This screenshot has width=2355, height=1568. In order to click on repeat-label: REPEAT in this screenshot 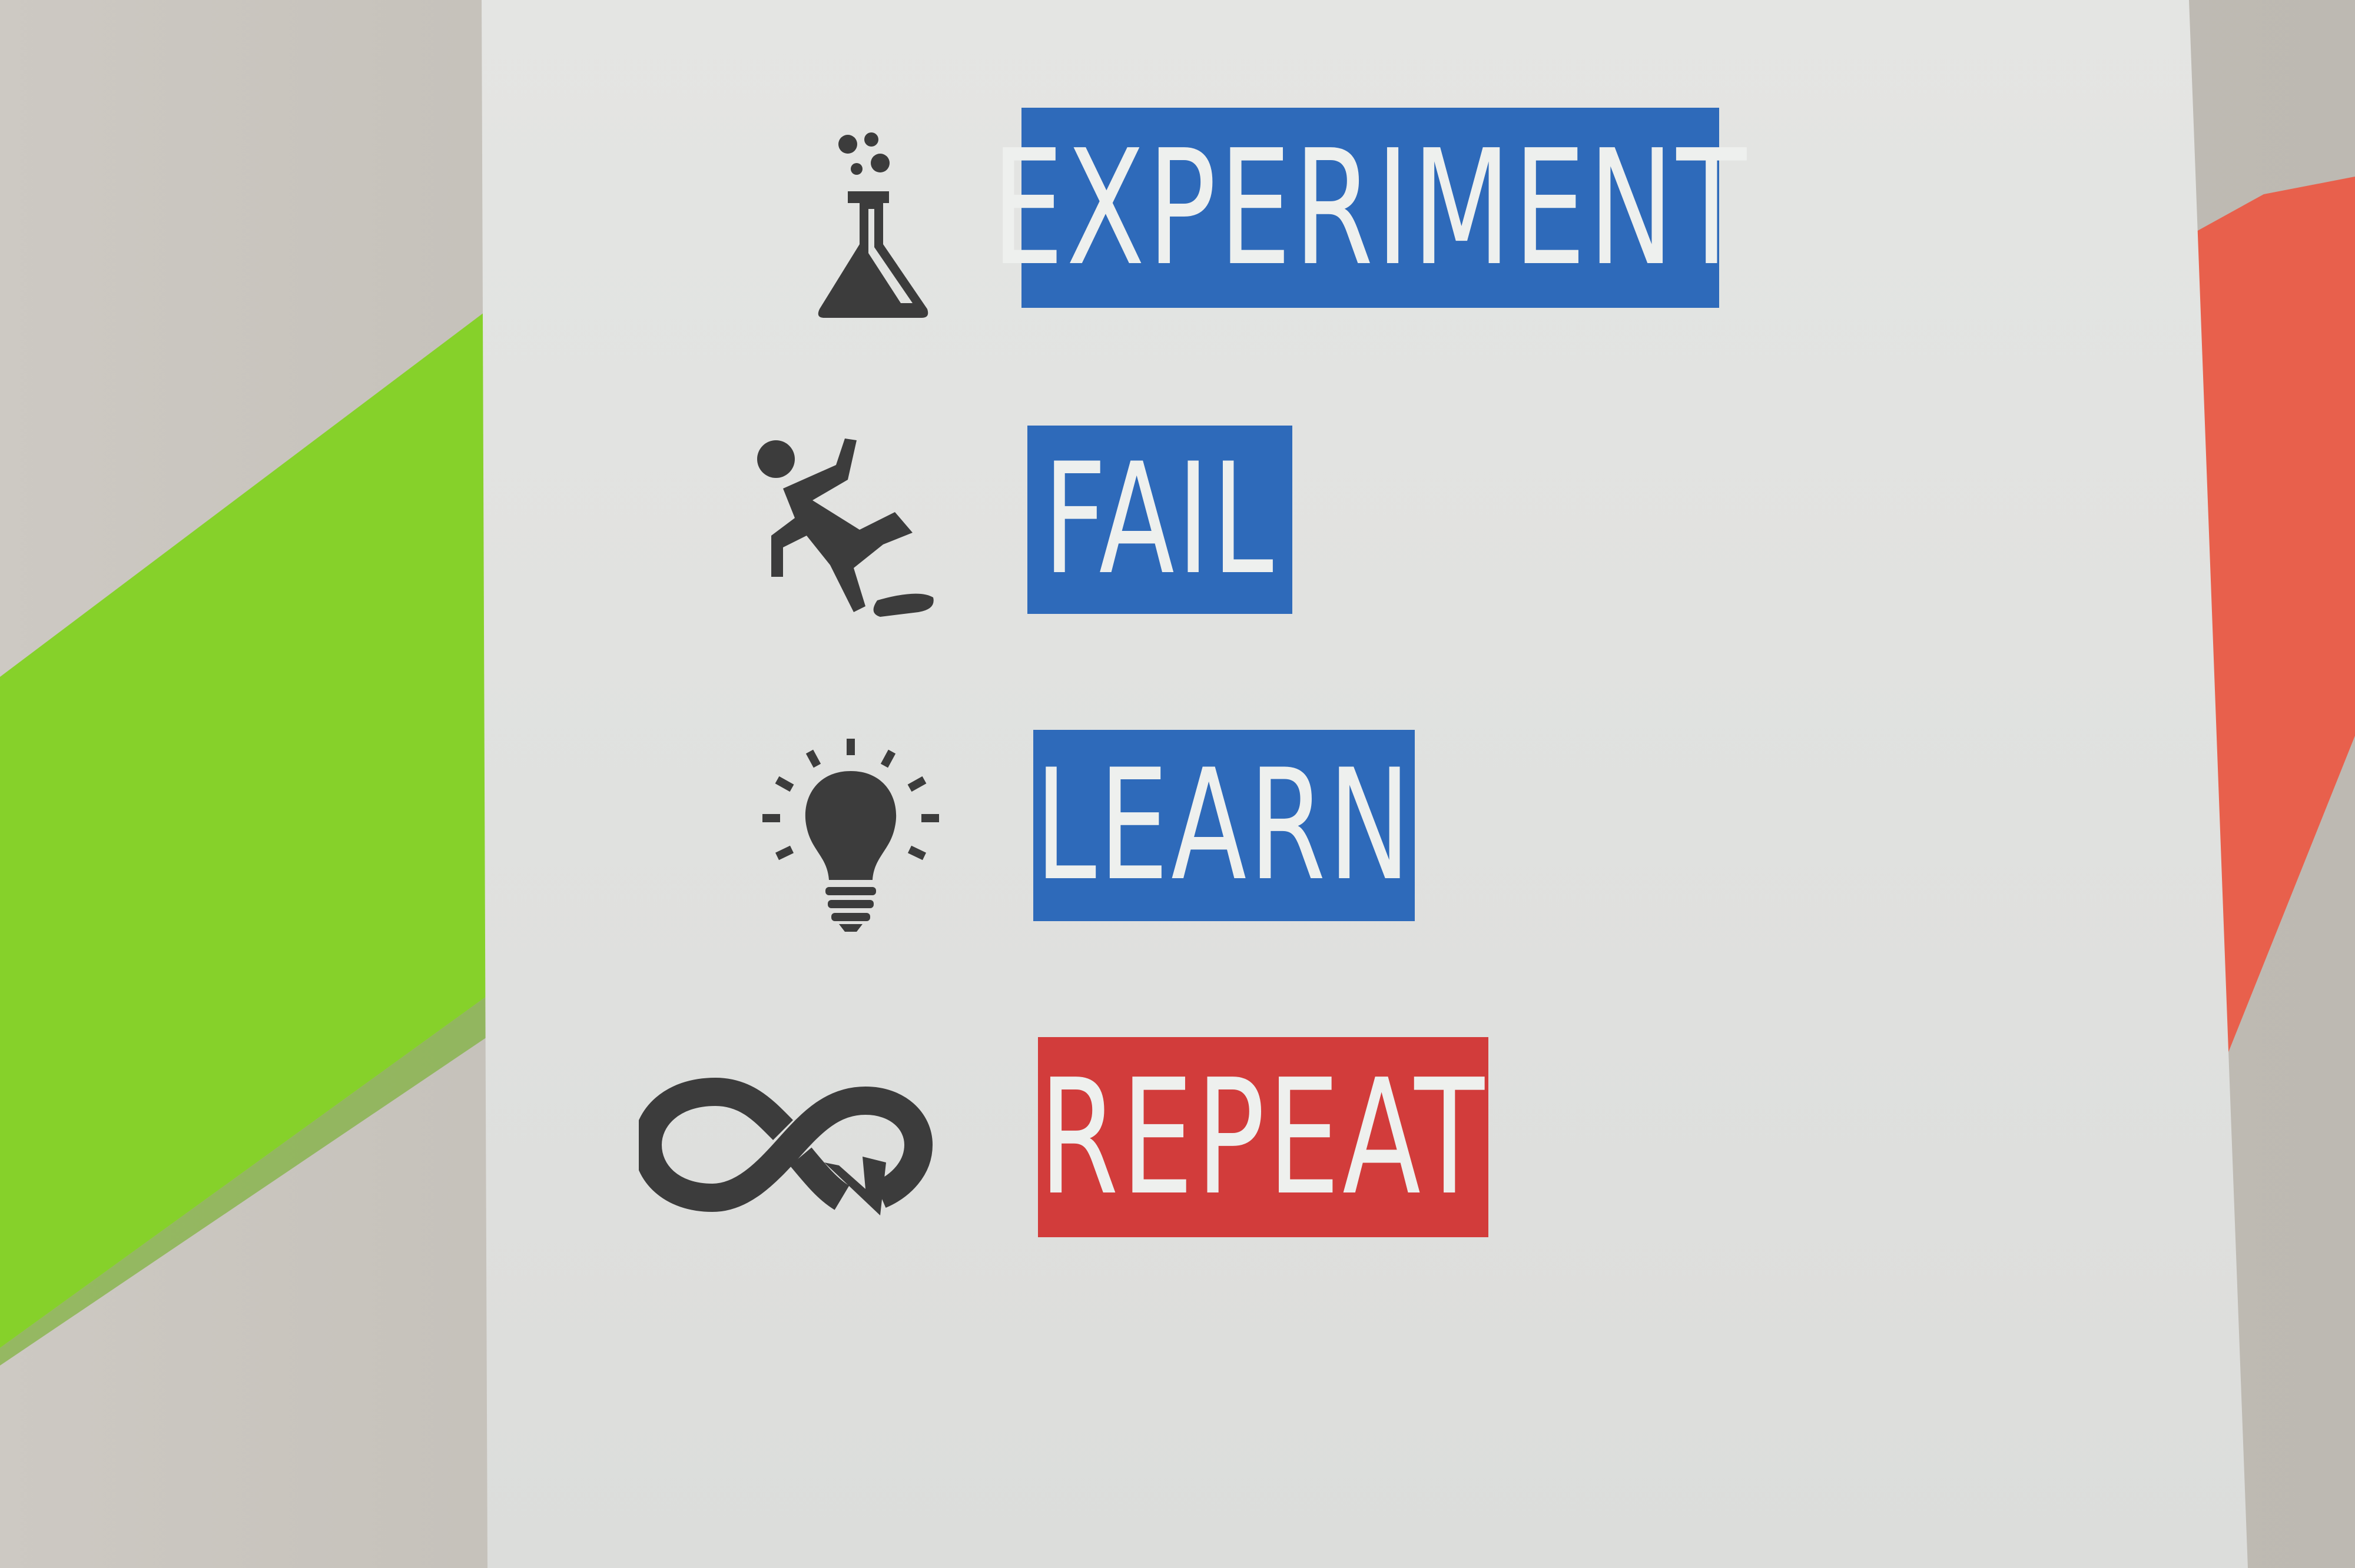, I will do `click(1263, 1137)`.